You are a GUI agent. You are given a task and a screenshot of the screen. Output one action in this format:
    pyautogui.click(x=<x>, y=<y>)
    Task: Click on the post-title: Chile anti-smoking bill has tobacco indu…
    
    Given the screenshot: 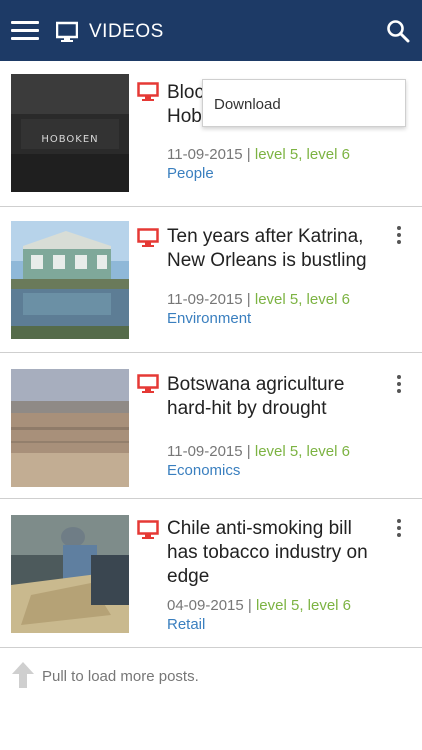 What is the action you would take?
    pyautogui.click(x=275, y=553)
    